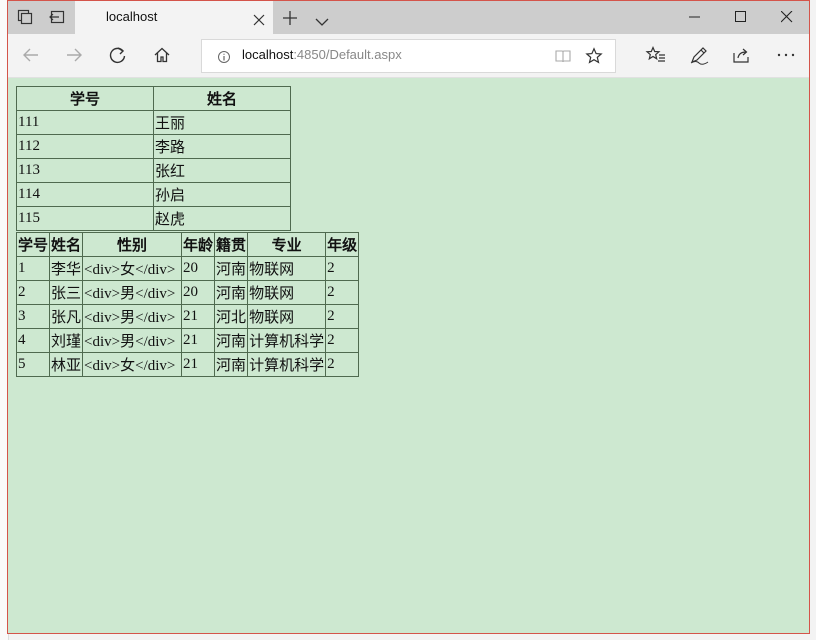 This screenshot has height=640, width=816. I want to click on table-cell: 3, so click(33, 316).